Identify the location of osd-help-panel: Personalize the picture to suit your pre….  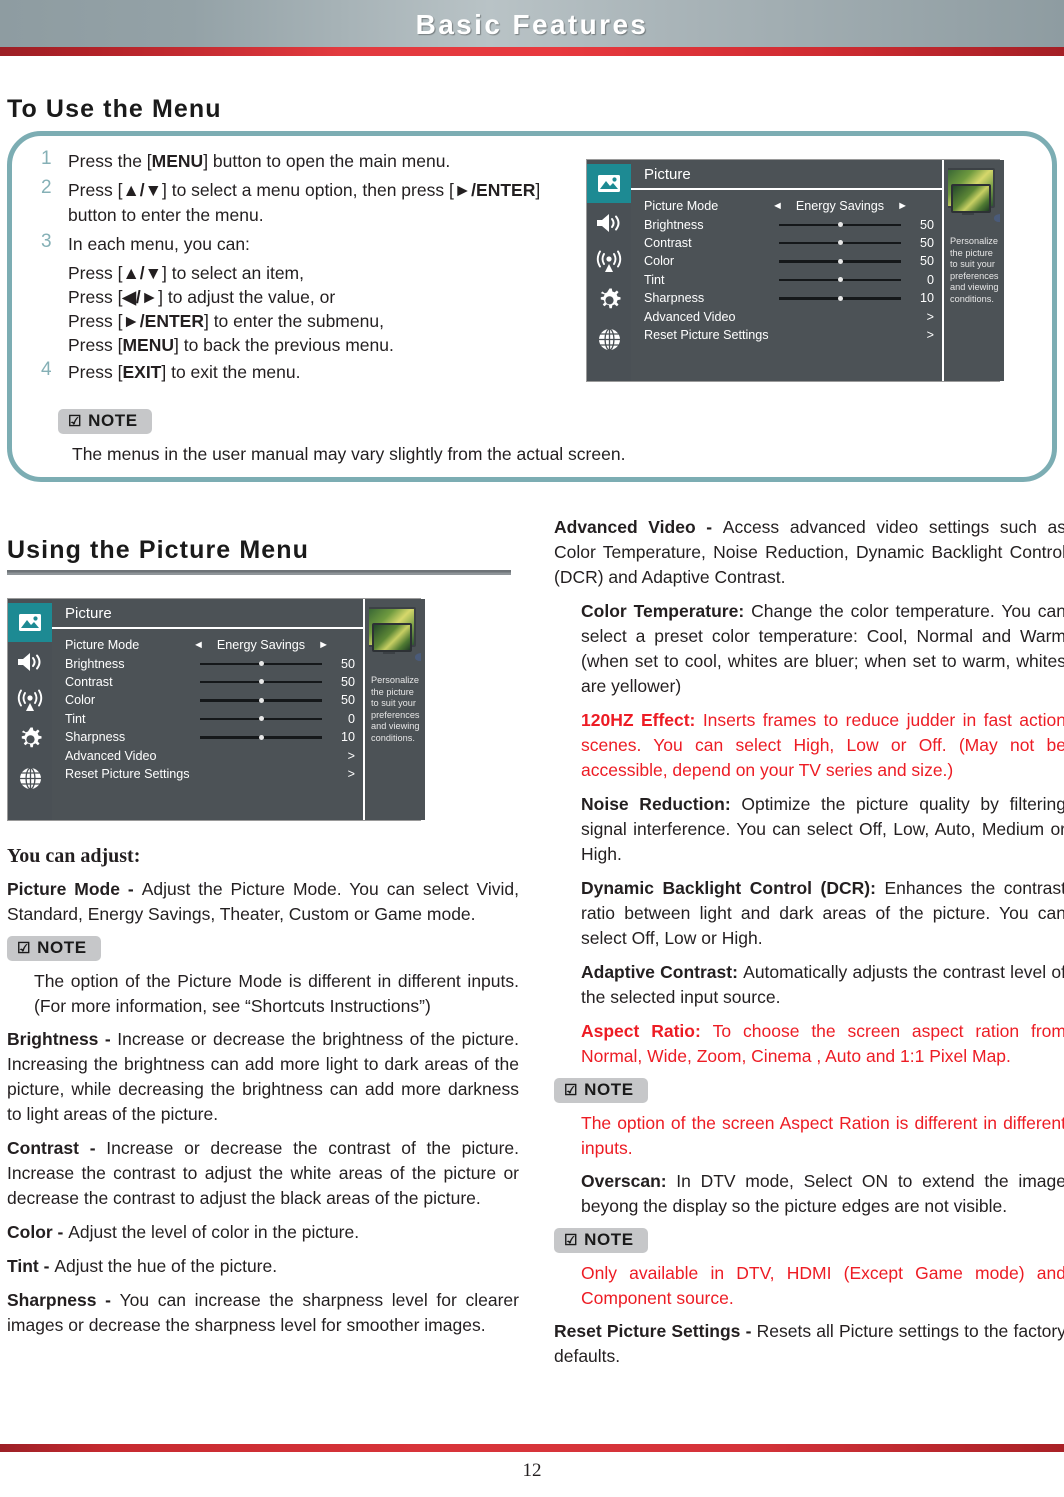
(394, 709).